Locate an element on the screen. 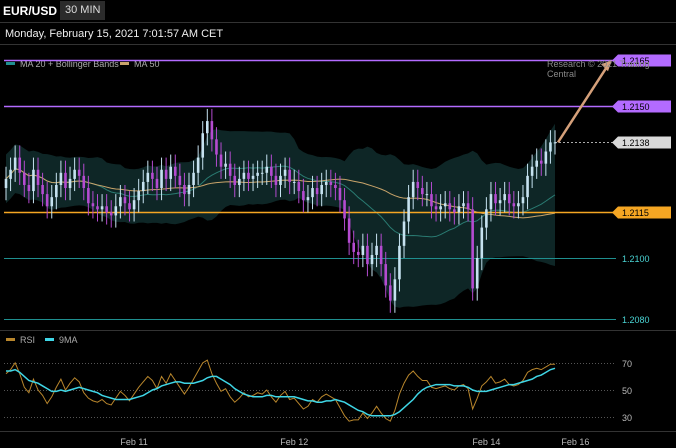  rsi-legend-label: RSI is located at coordinates (27, 340).